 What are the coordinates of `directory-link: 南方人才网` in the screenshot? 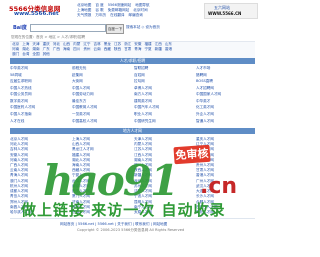 It's located at (163, 94).